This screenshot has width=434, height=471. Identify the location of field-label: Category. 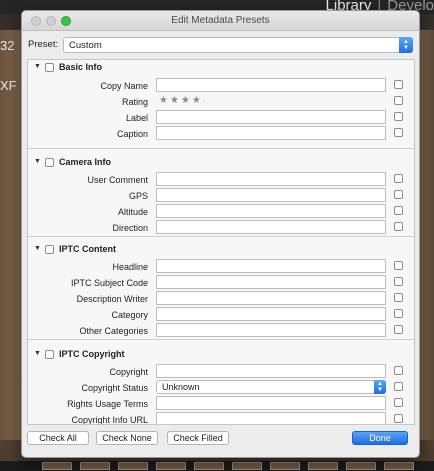
(129, 315).